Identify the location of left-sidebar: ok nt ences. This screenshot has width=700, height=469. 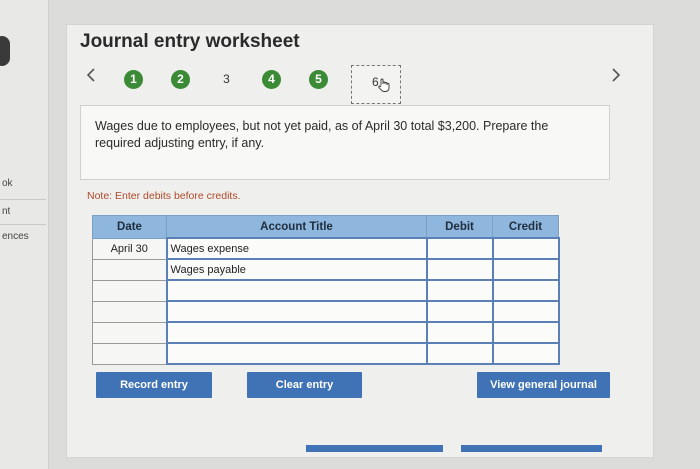
(24, 234).